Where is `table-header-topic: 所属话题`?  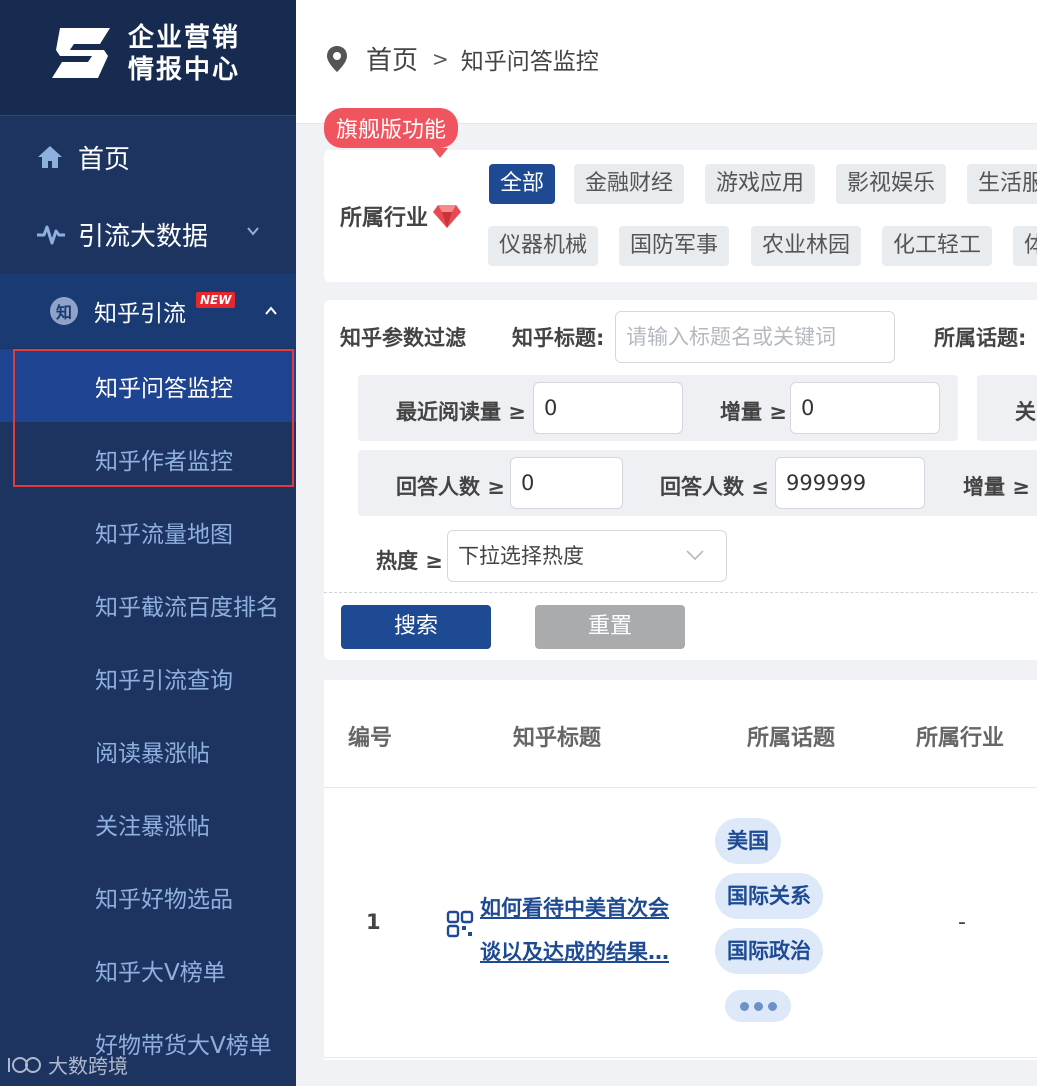
table-header-topic: 所属话题 is located at coordinates (791, 738).